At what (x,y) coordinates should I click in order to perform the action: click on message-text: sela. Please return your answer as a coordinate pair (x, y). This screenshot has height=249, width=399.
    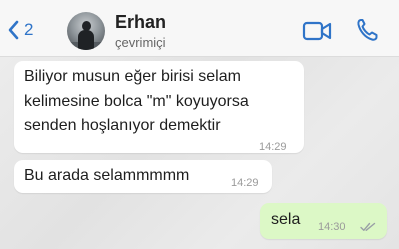
    Looking at the image, I should click on (286, 219).